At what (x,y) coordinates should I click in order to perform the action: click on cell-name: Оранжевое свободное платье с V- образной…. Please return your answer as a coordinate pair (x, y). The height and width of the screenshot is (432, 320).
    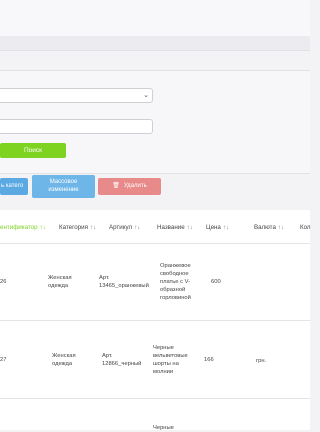
    Looking at the image, I should click on (175, 282).